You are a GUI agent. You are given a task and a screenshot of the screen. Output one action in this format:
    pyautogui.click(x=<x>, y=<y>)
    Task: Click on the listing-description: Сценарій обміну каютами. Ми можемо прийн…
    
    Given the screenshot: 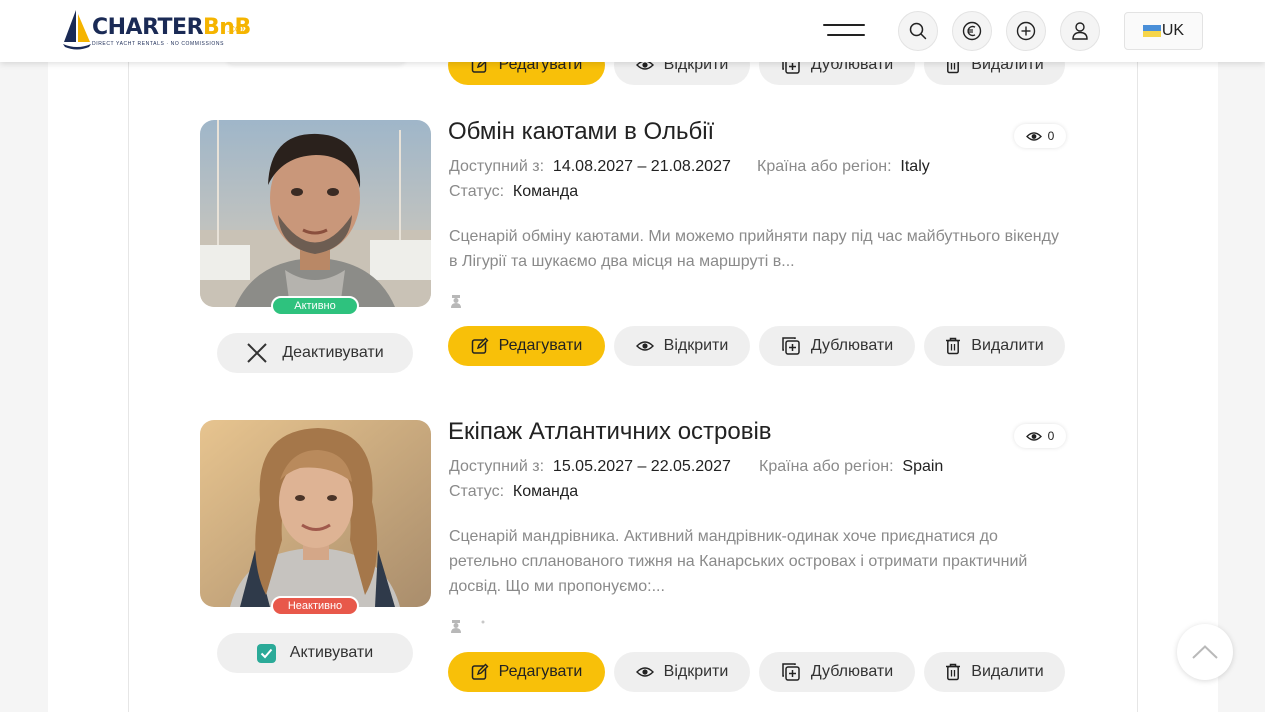 What is the action you would take?
    pyautogui.click(x=754, y=249)
    